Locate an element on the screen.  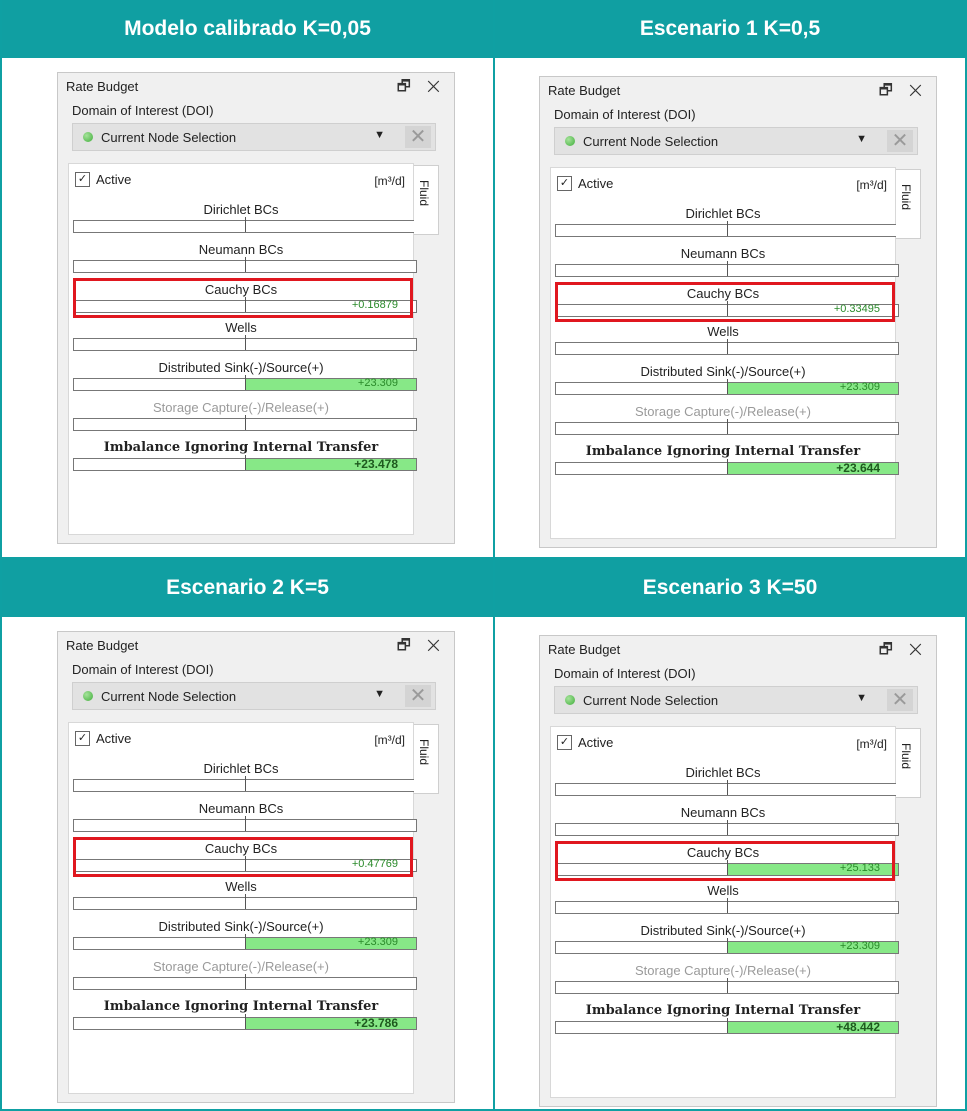
imbalance-value: +23.644 is located at coordinates (858, 468).